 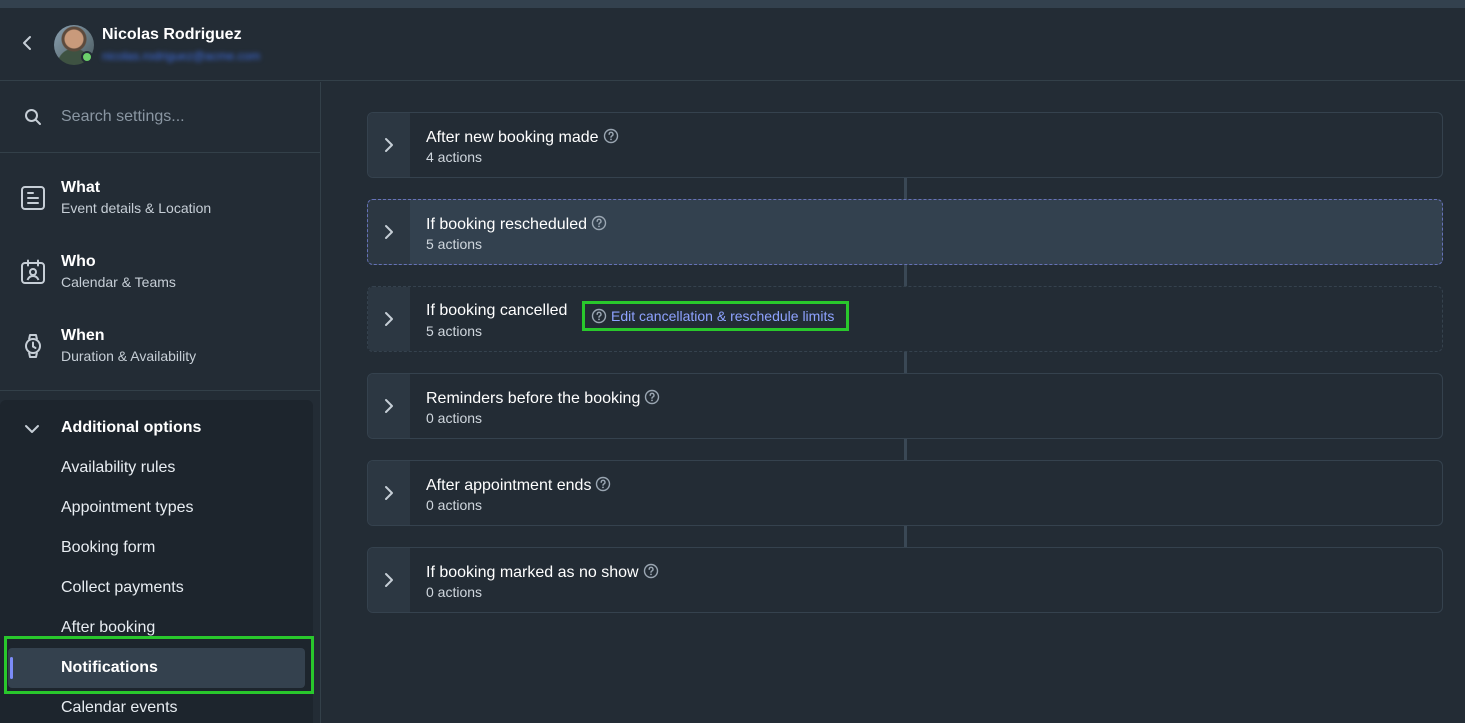 What do you see at coordinates (532, 572) in the screenshot?
I see `trigger-title: If booking marked as no show` at bounding box center [532, 572].